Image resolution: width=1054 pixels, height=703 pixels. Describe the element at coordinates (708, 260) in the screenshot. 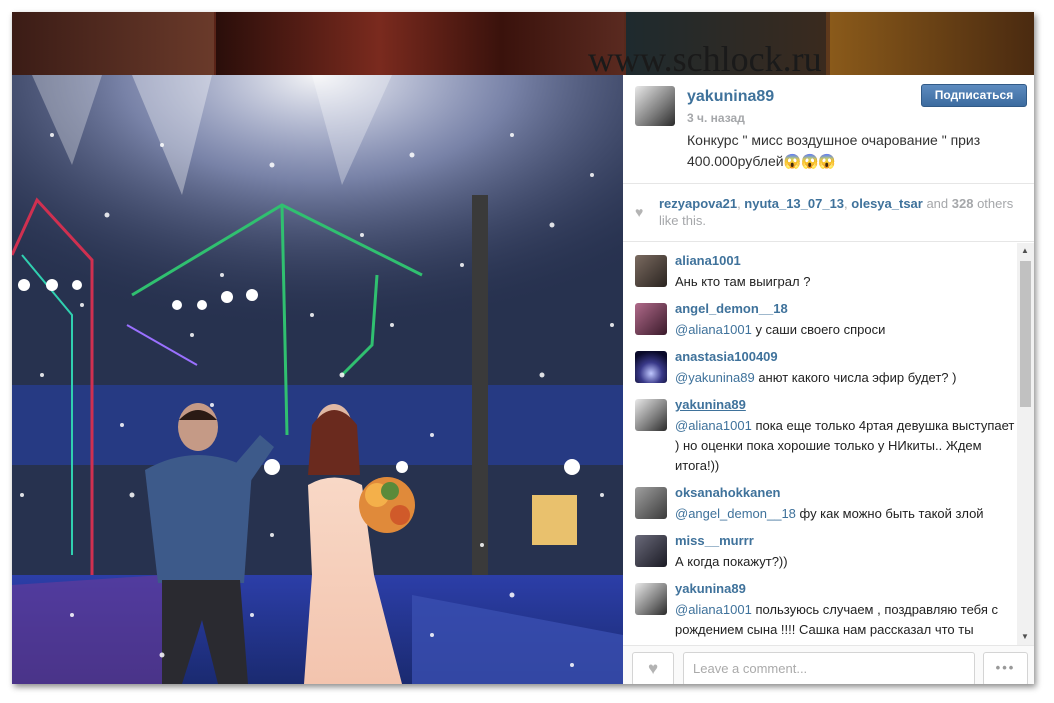

I see `commenter-username: aliana1001` at that location.